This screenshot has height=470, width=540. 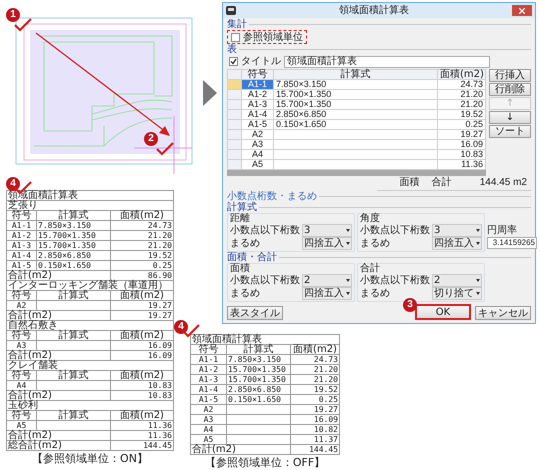 I want to click on field-label: 小数点以下桁数, so click(x=265, y=280).